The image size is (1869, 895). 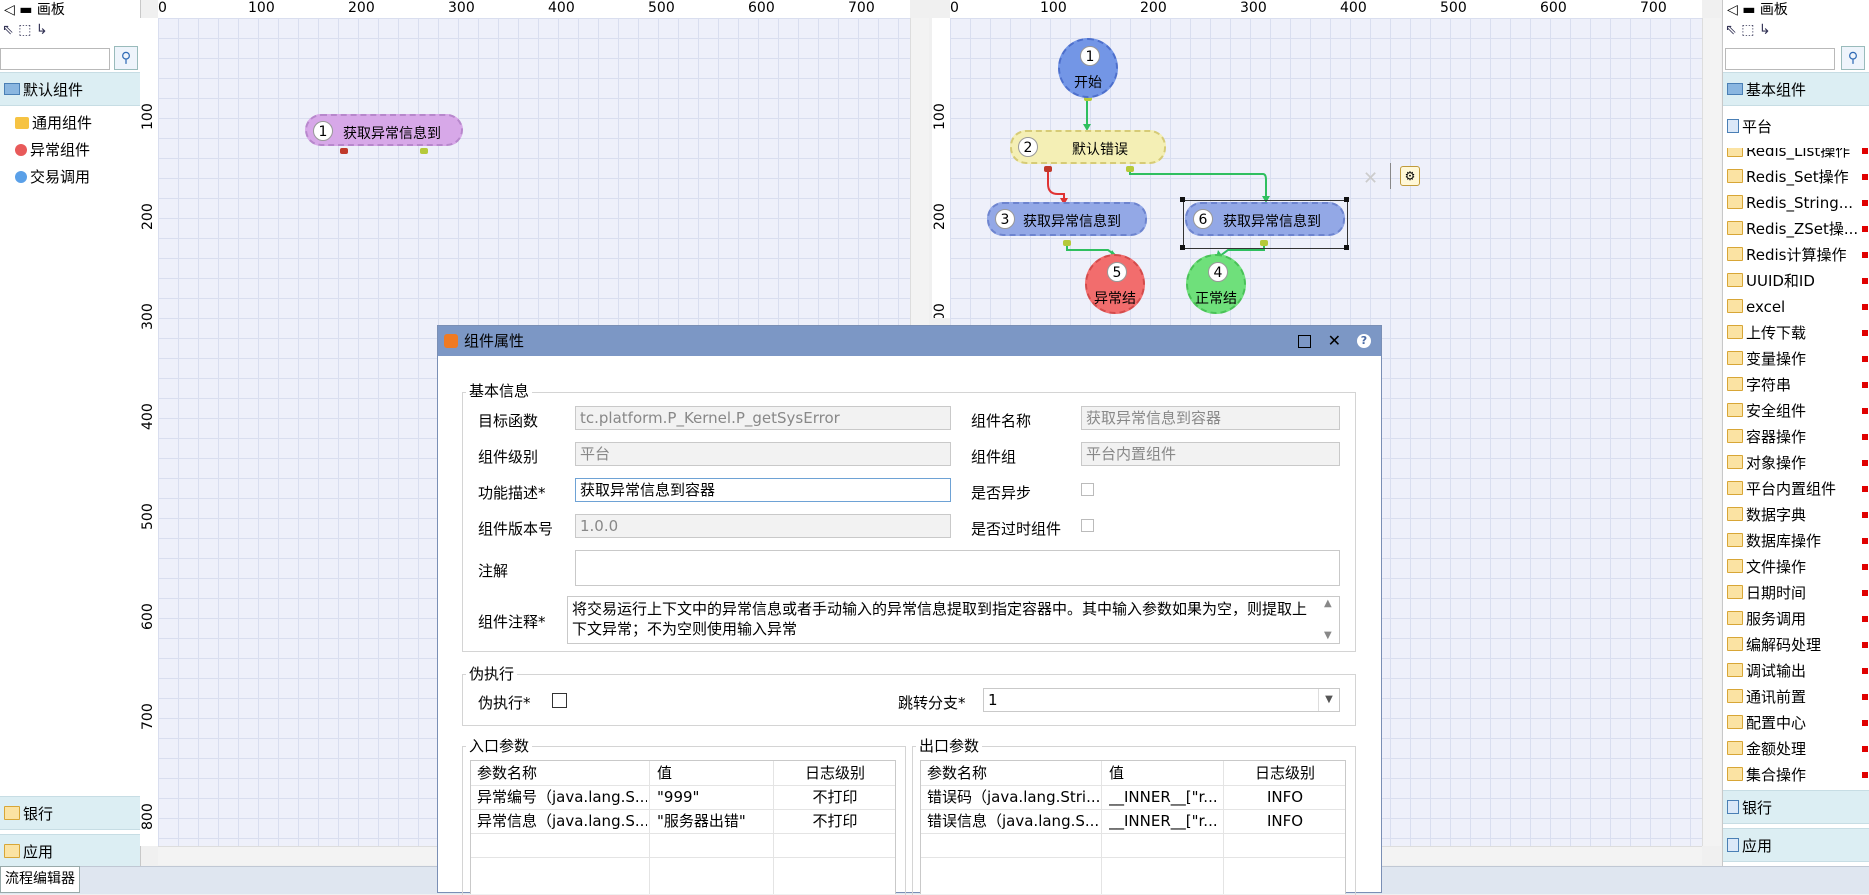 What do you see at coordinates (1796, 807) in the screenshot?
I see `right-section-bank: 银行` at bounding box center [1796, 807].